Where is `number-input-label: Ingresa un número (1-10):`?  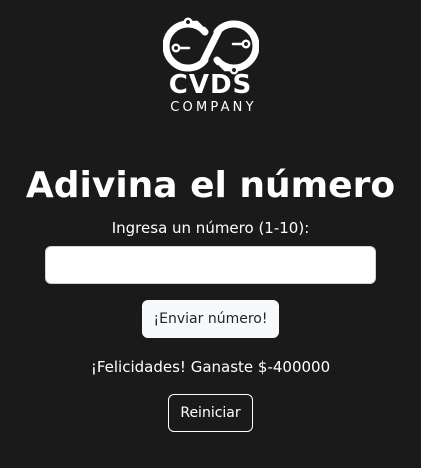
number-input-label: Ingresa un número (1-10): is located at coordinates (210, 228).